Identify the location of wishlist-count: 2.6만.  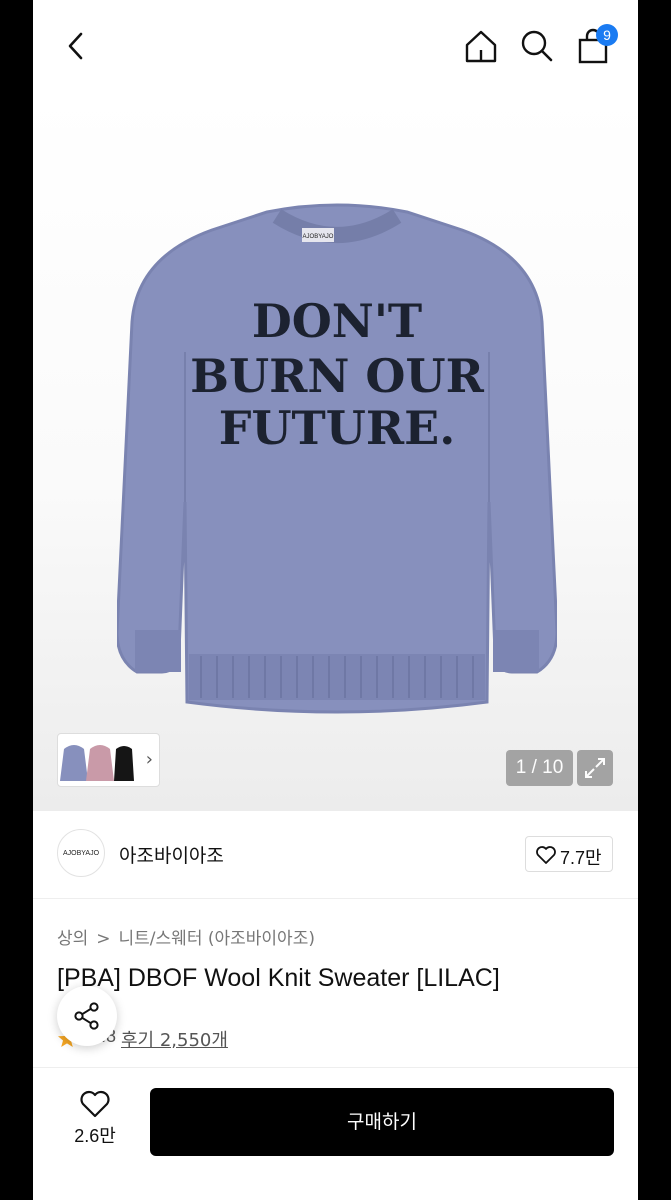
(95, 1136).